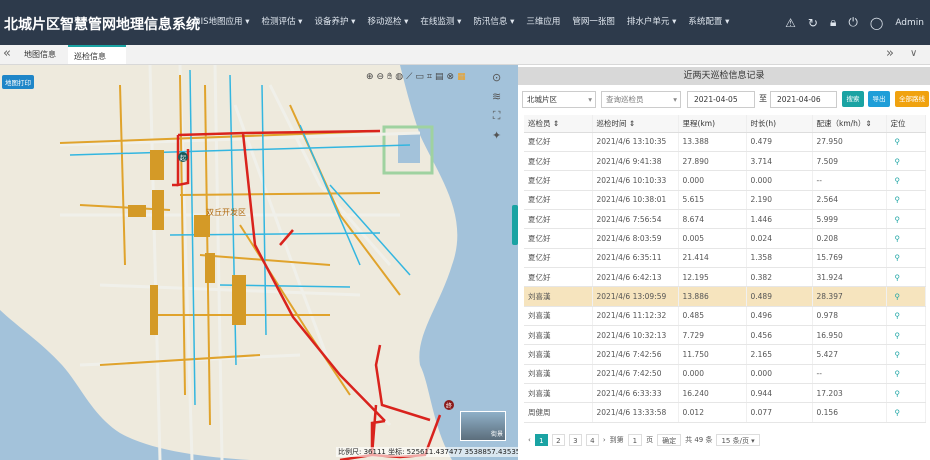  What do you see at coordinates (876, 23) in the screenshot?
I see `user-icon: ◯` at bounding box center [876, 23].